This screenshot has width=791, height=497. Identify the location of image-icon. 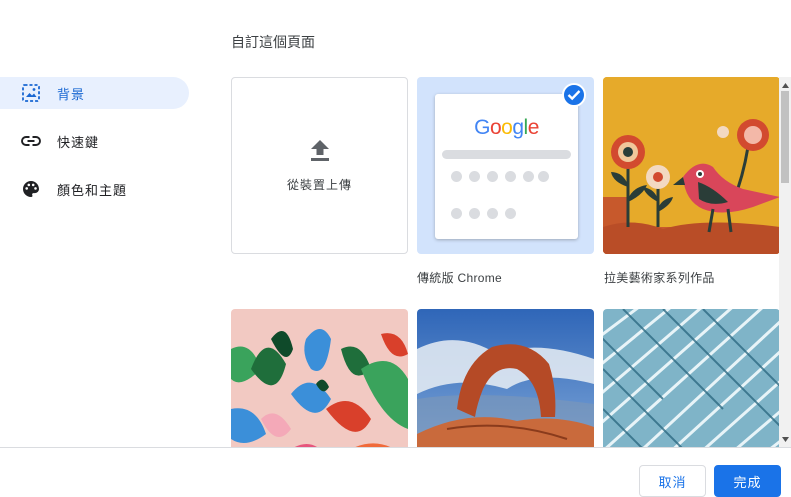
(31, 93).